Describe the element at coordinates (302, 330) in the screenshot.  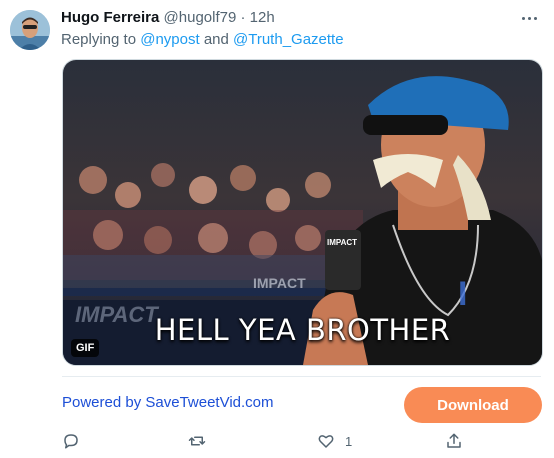
I see `gif-caption: HELL YEA BROTHER` at that location.